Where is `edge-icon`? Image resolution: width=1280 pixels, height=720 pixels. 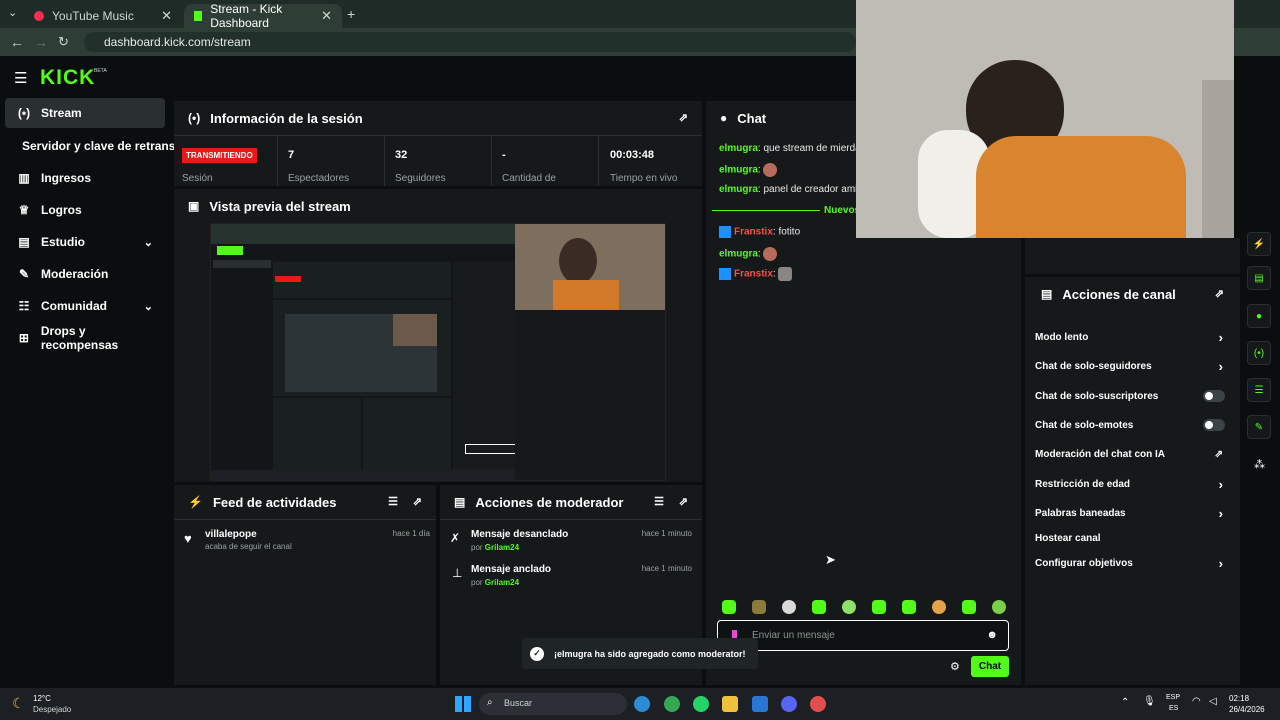
edge-icon is located at coordinates (642, 704).